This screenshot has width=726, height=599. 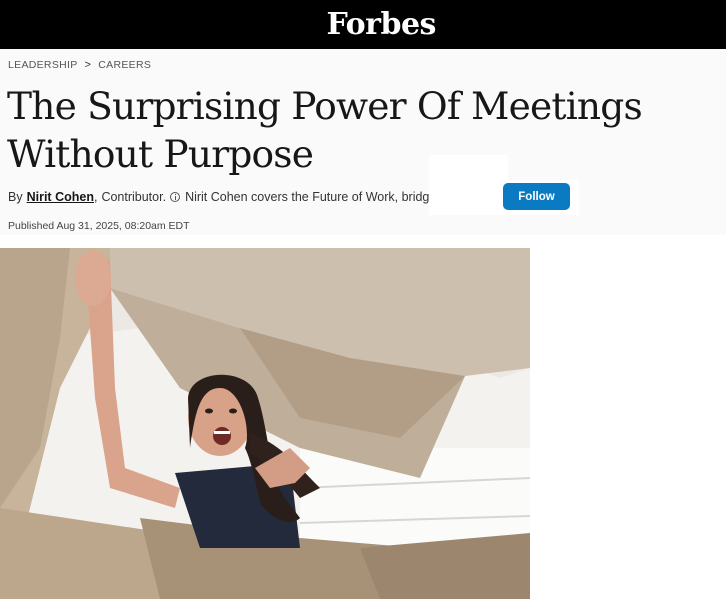 What do you see at coordinates (363, 24) in the screenshot?
I see `forbes-logo: Forbes` at bounding box center [363, 24].